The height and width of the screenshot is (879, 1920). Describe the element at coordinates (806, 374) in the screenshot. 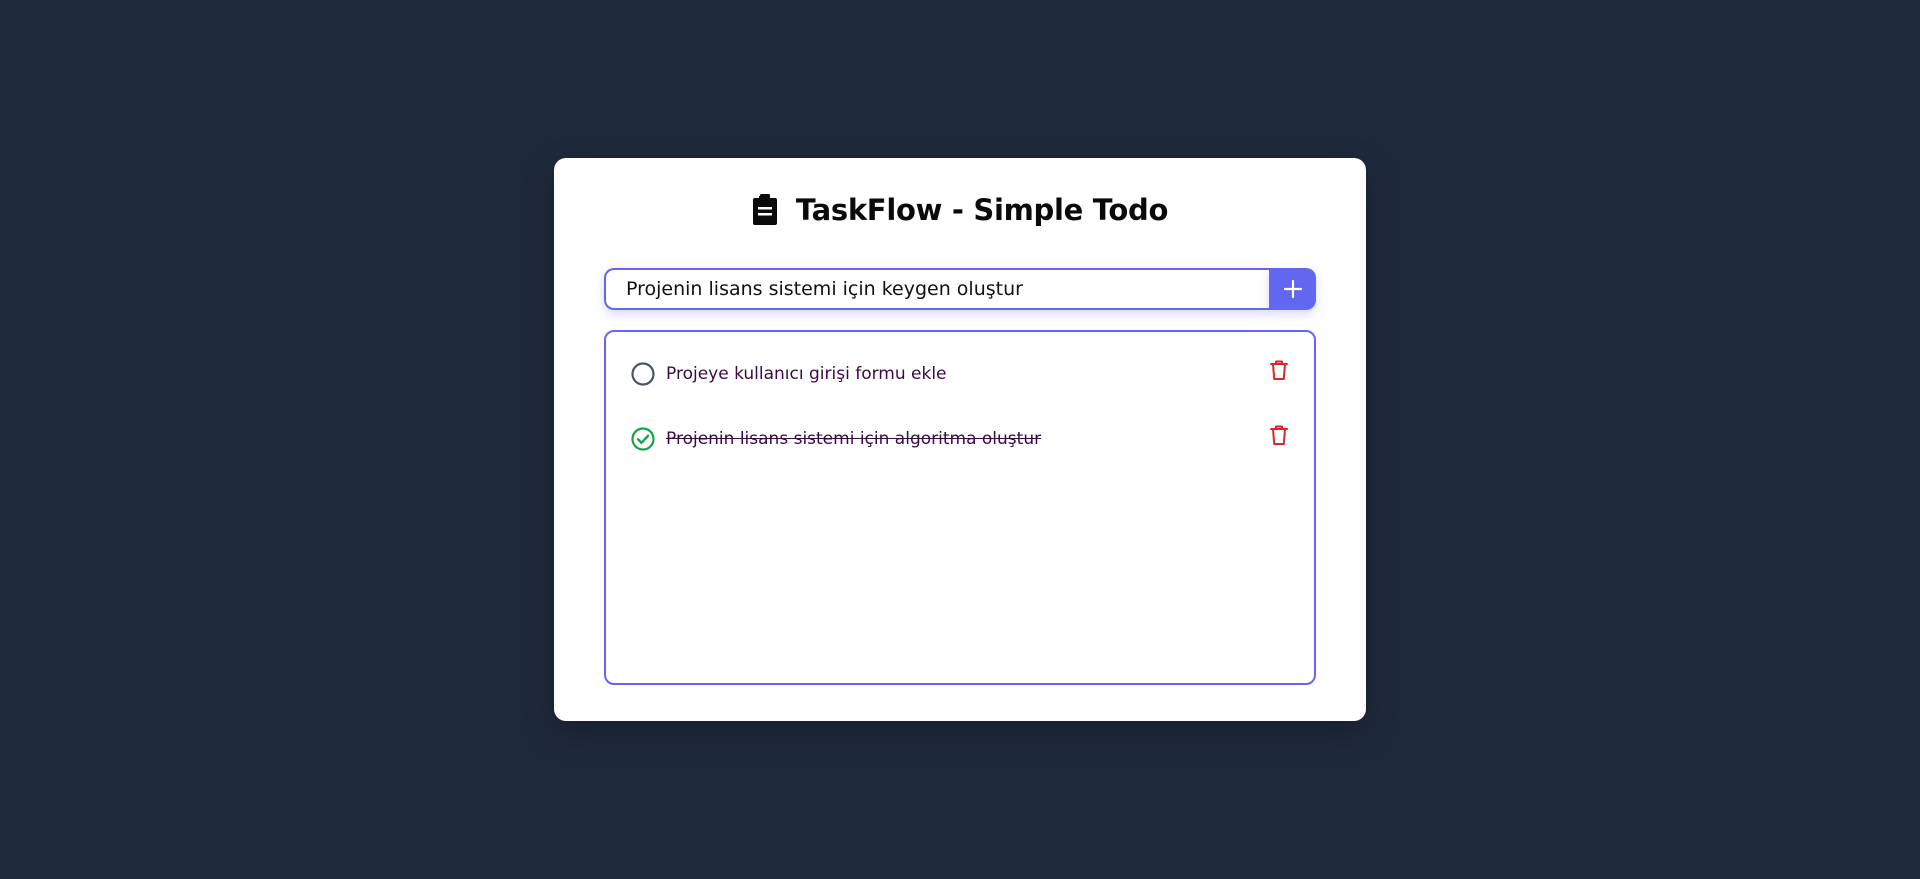

I see `todo-text: Projeye kullanıcı girişi formu ekle` at that location.